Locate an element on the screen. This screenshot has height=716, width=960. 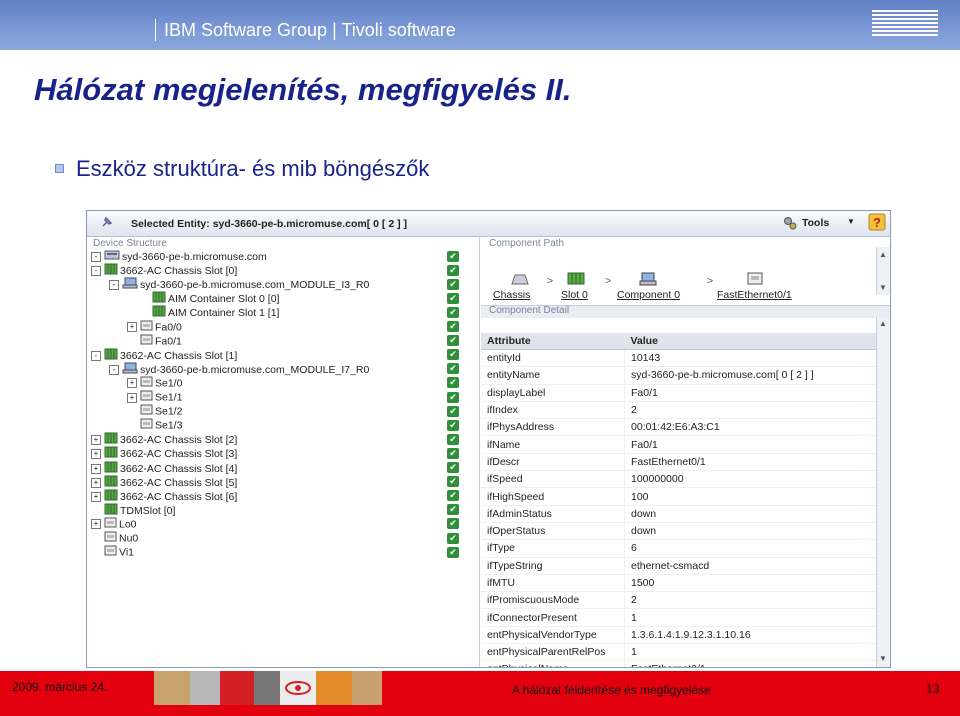
tree-node: + Se1/0 is located at coordinates (154, 383).